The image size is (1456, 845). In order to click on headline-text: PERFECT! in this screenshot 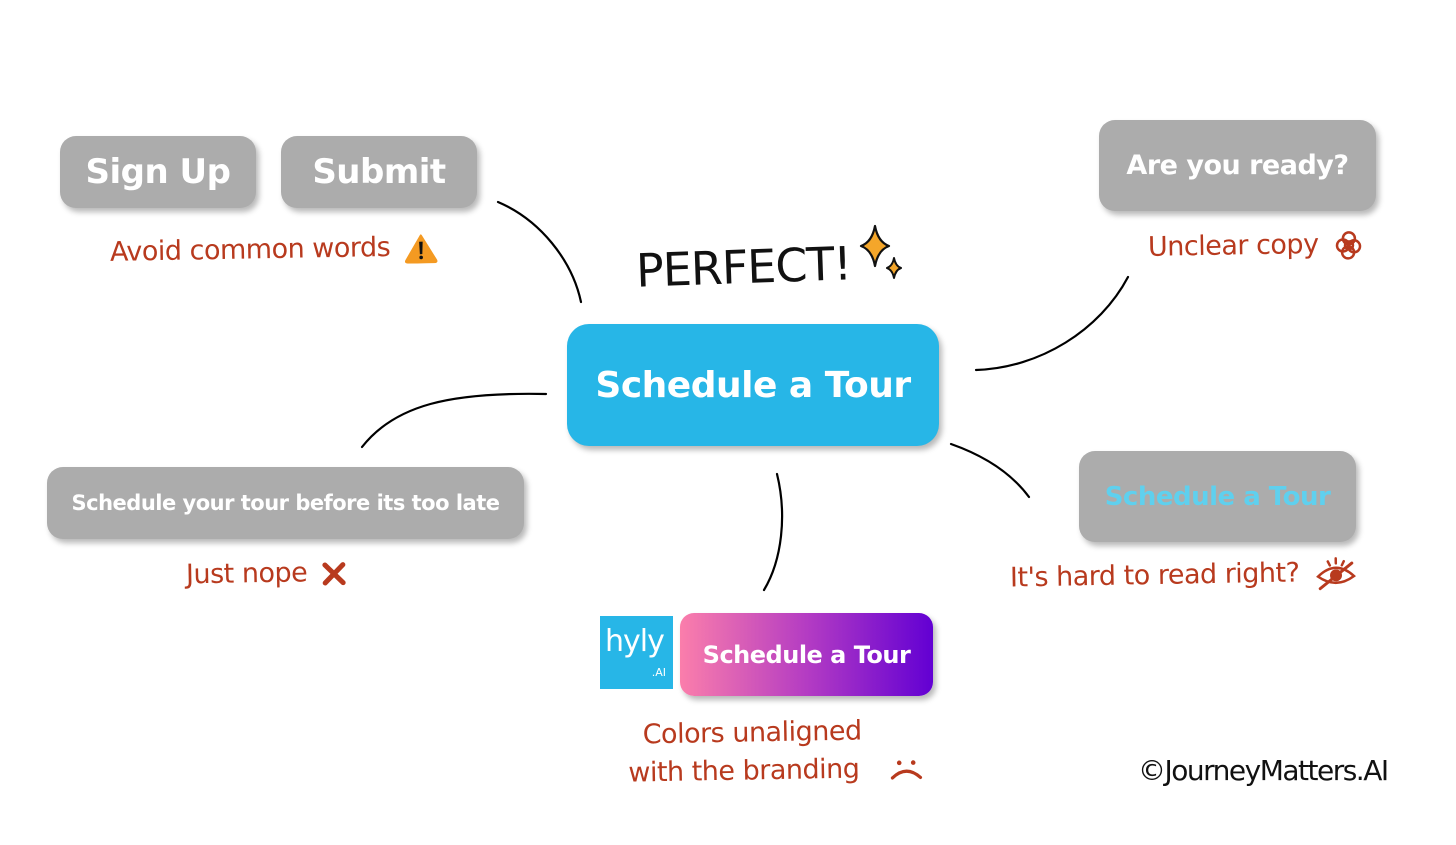, I will do `click(743, 267)`.